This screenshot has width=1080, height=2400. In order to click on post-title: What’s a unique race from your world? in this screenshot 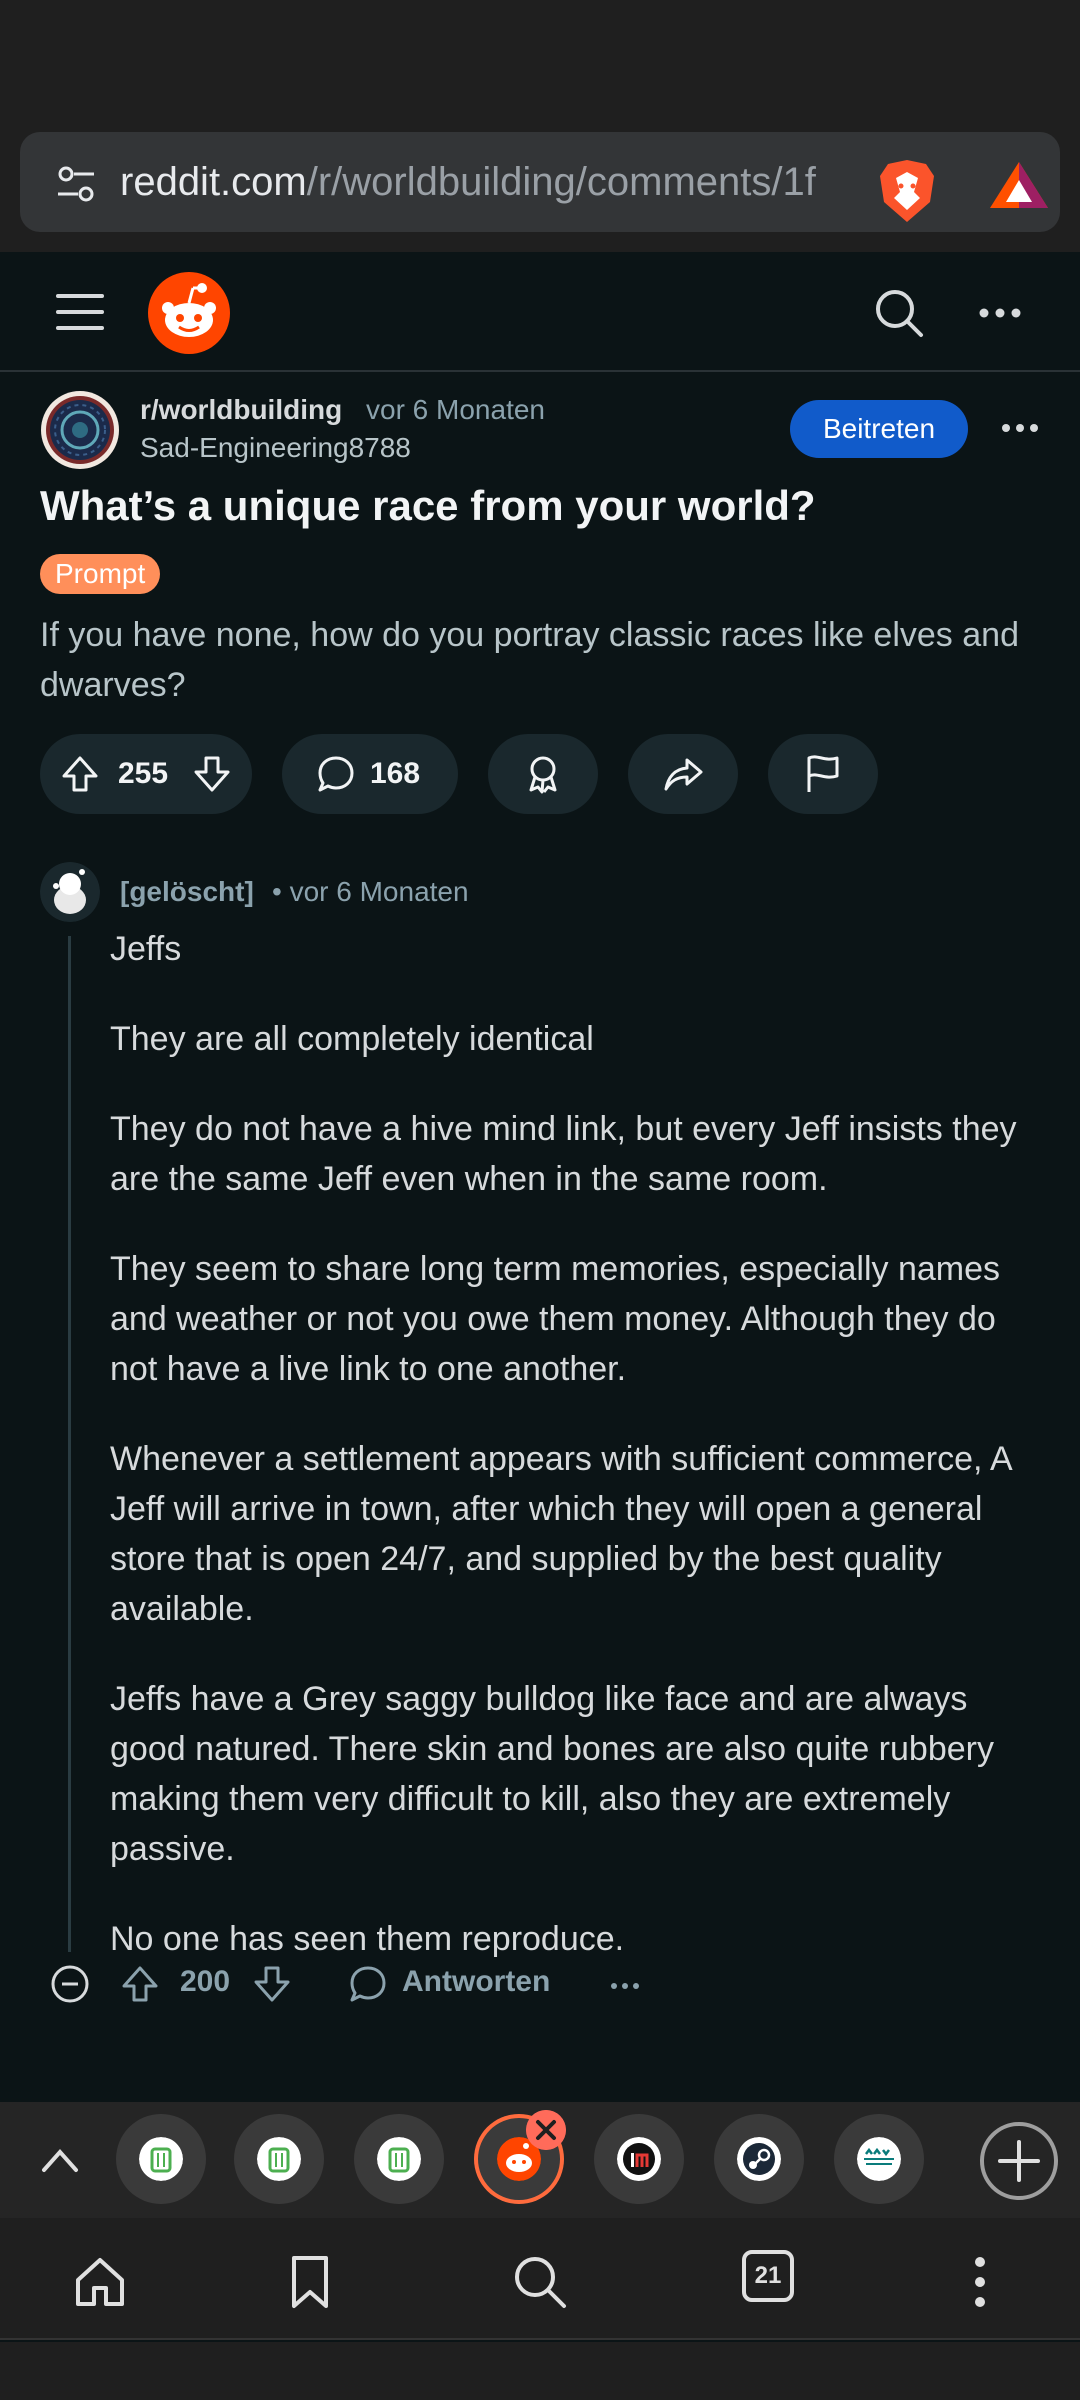, I will do `click(540, 506)`.